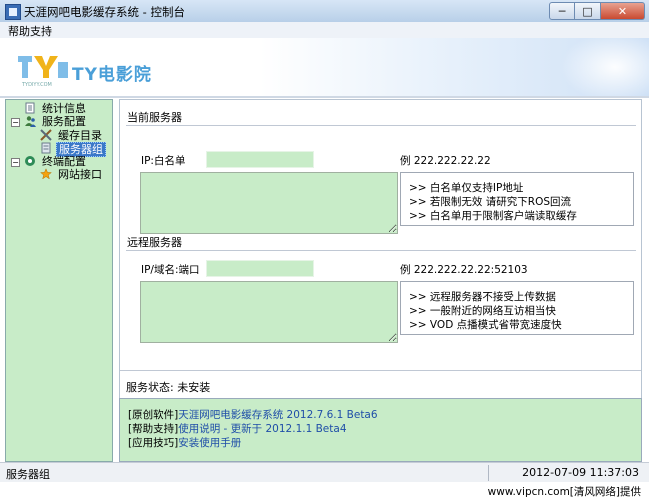 This screenshot has height=500, width=649. Describe the element at coordinates (168, 387) in the screenshot. I see `service-status: 服务状态: 未安装` at that location.